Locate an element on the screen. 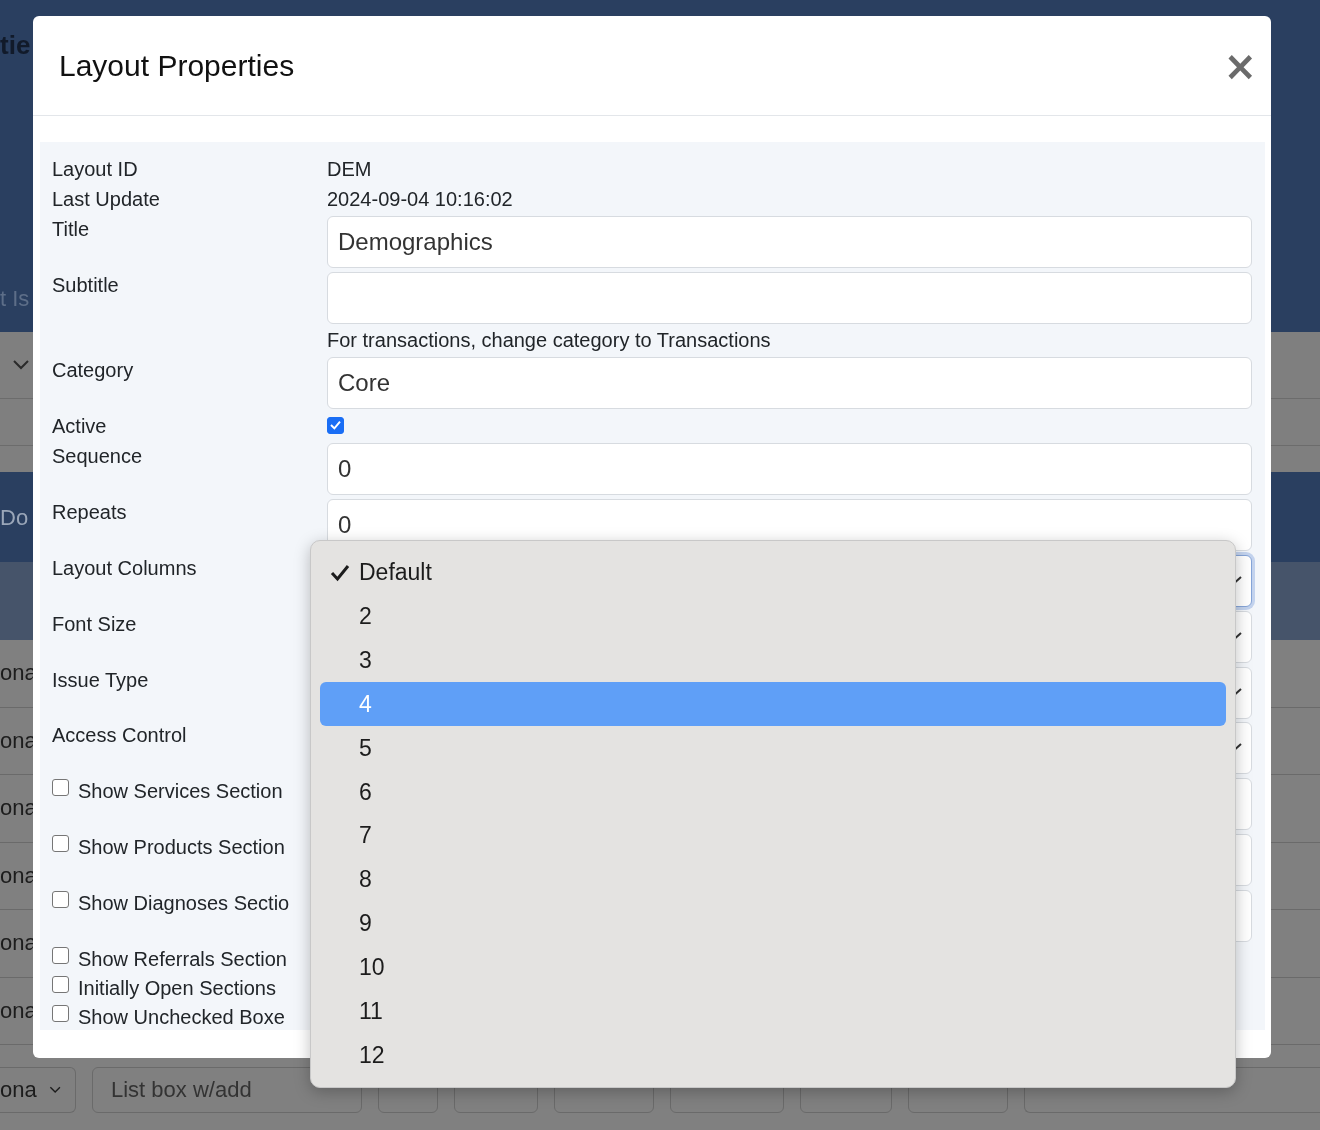 This screenshot has width=1320, height=1130. field-label: Access Control is located at coordinates (120, 736).